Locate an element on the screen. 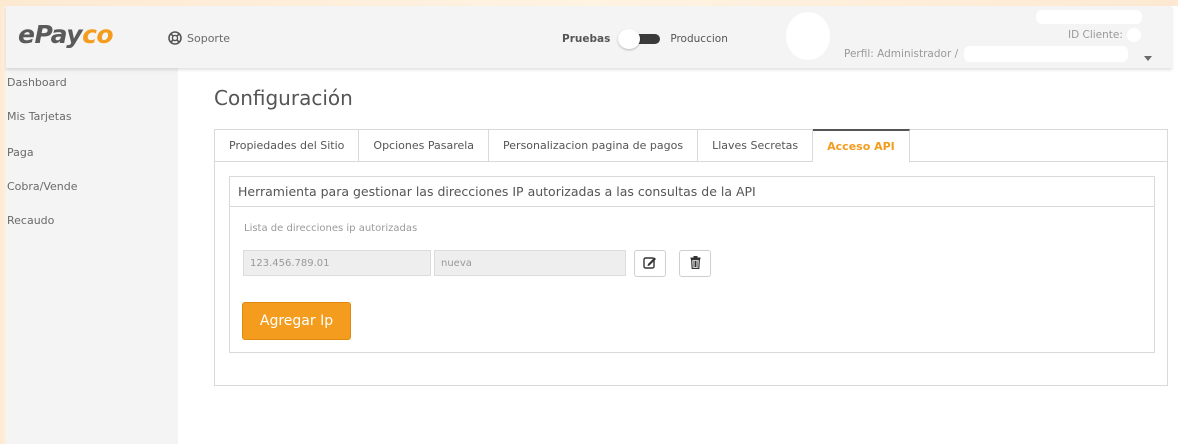 The width and height of the screenshot is (1178, 444). page-title: Configuración is located at coordinates (283, 98).